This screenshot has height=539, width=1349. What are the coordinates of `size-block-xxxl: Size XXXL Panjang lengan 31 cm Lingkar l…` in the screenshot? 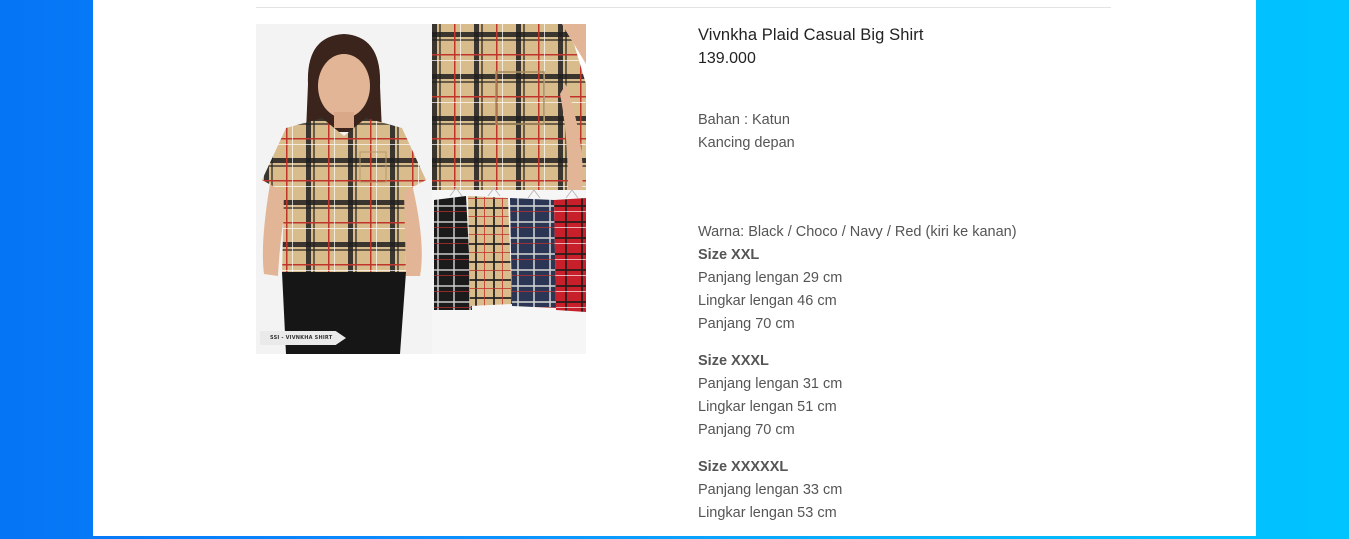 It's located at (908, 396).